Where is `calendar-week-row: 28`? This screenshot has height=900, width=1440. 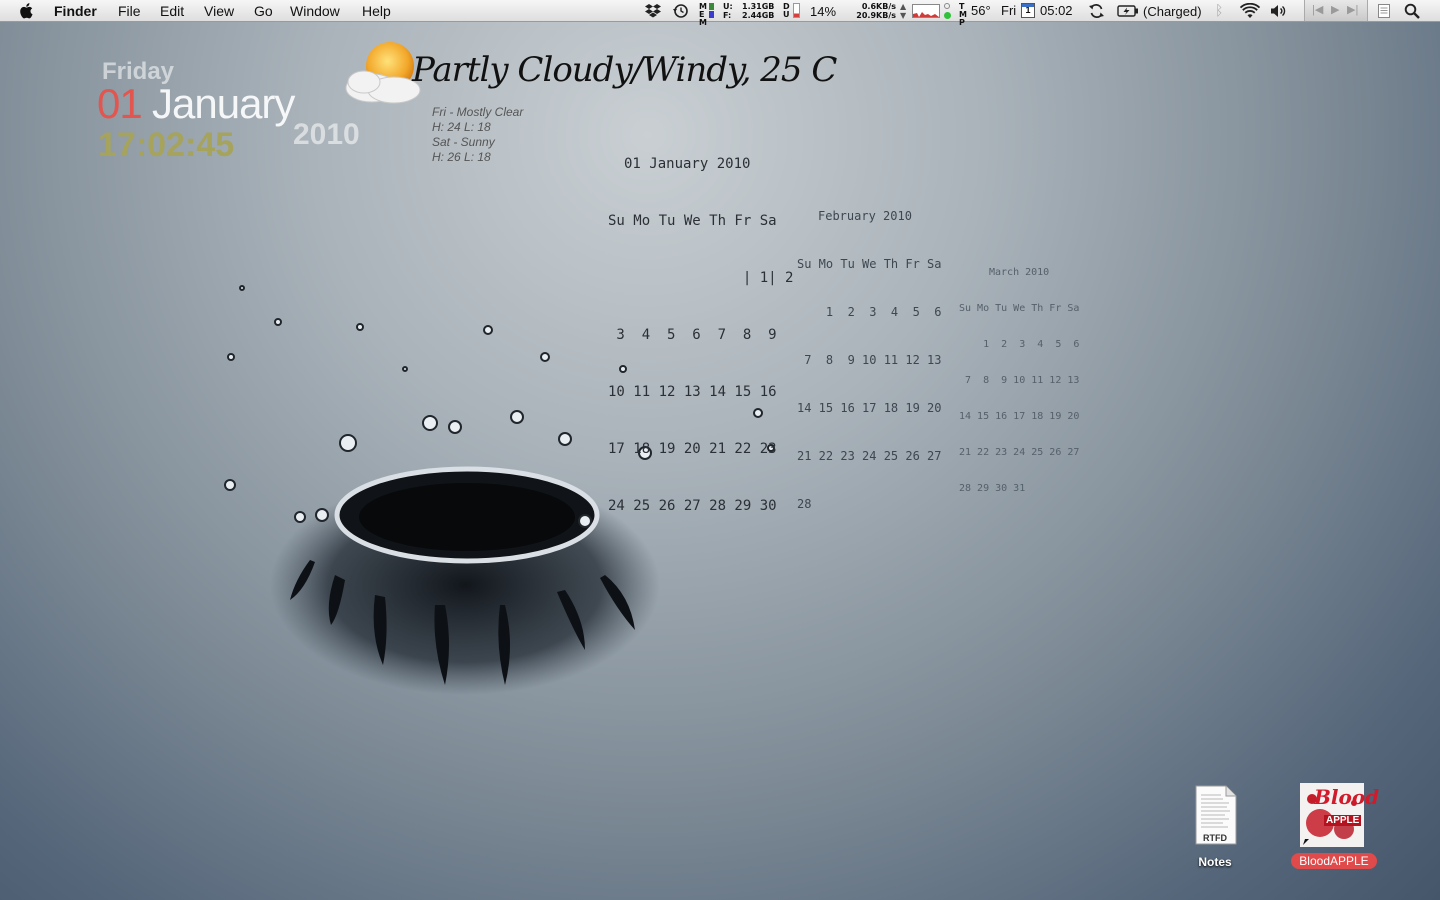 calendar-week-row: 28 is located at coordinates (804, 504).